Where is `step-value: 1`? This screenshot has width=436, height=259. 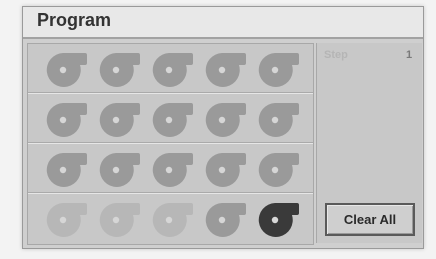
step-value: 1 is located at coordinates (409, 55).